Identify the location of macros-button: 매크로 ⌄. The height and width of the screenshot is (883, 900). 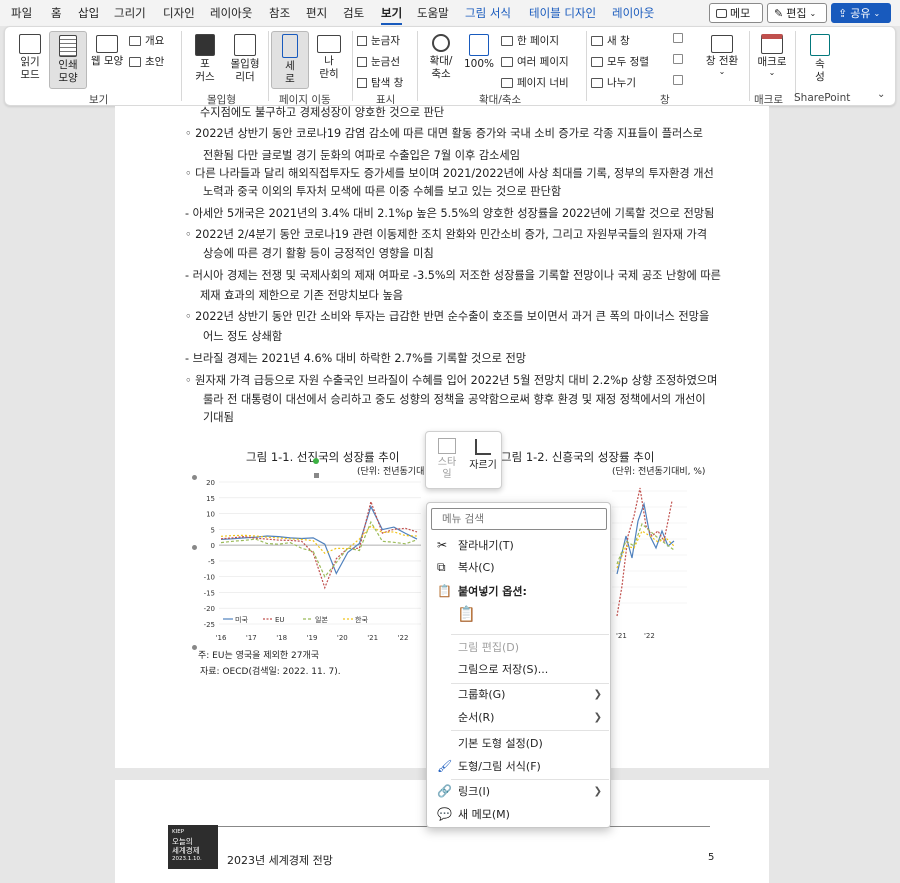
(772, 59).